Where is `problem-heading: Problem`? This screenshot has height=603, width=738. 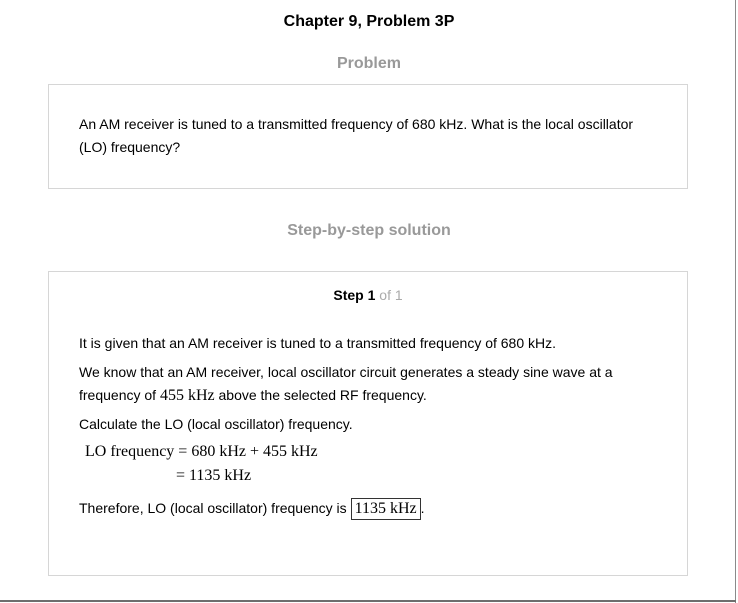
problem-heading: Problem is located at coordinates (368, 63).